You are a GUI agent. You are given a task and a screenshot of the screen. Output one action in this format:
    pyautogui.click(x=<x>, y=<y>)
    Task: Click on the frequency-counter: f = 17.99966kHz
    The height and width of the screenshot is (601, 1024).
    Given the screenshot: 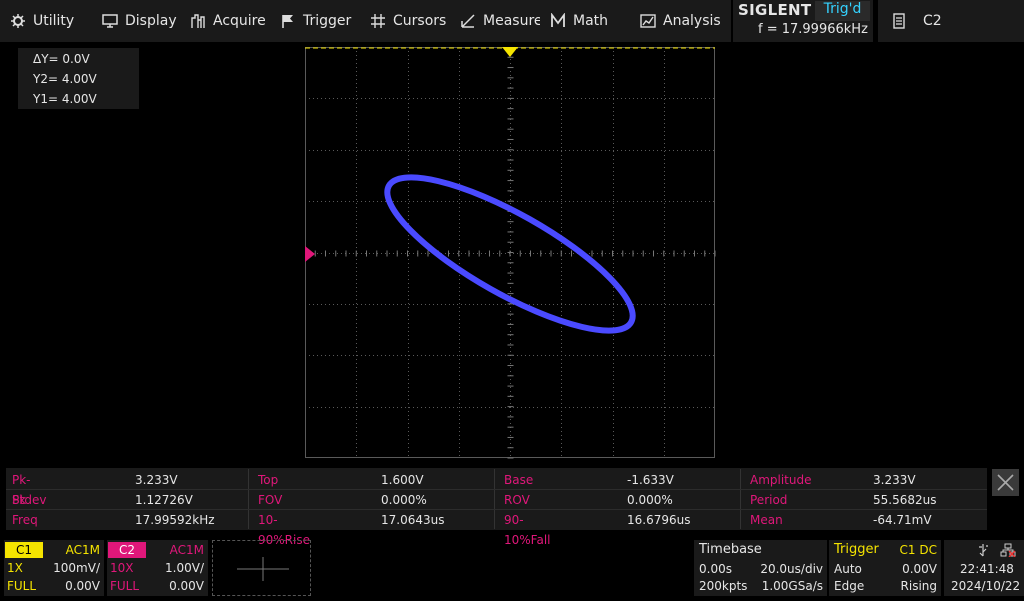 What is the action you would take?
    pyautogui.click(x=813, y=29)
    